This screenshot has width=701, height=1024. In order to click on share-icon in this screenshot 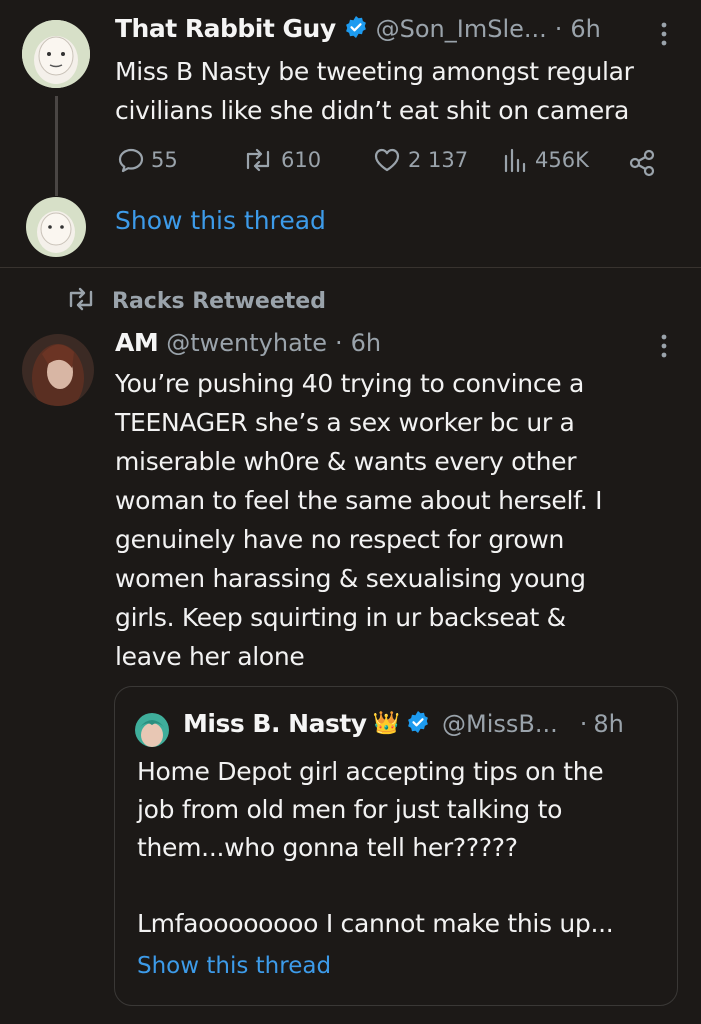, I will do `click(642, 165)`.